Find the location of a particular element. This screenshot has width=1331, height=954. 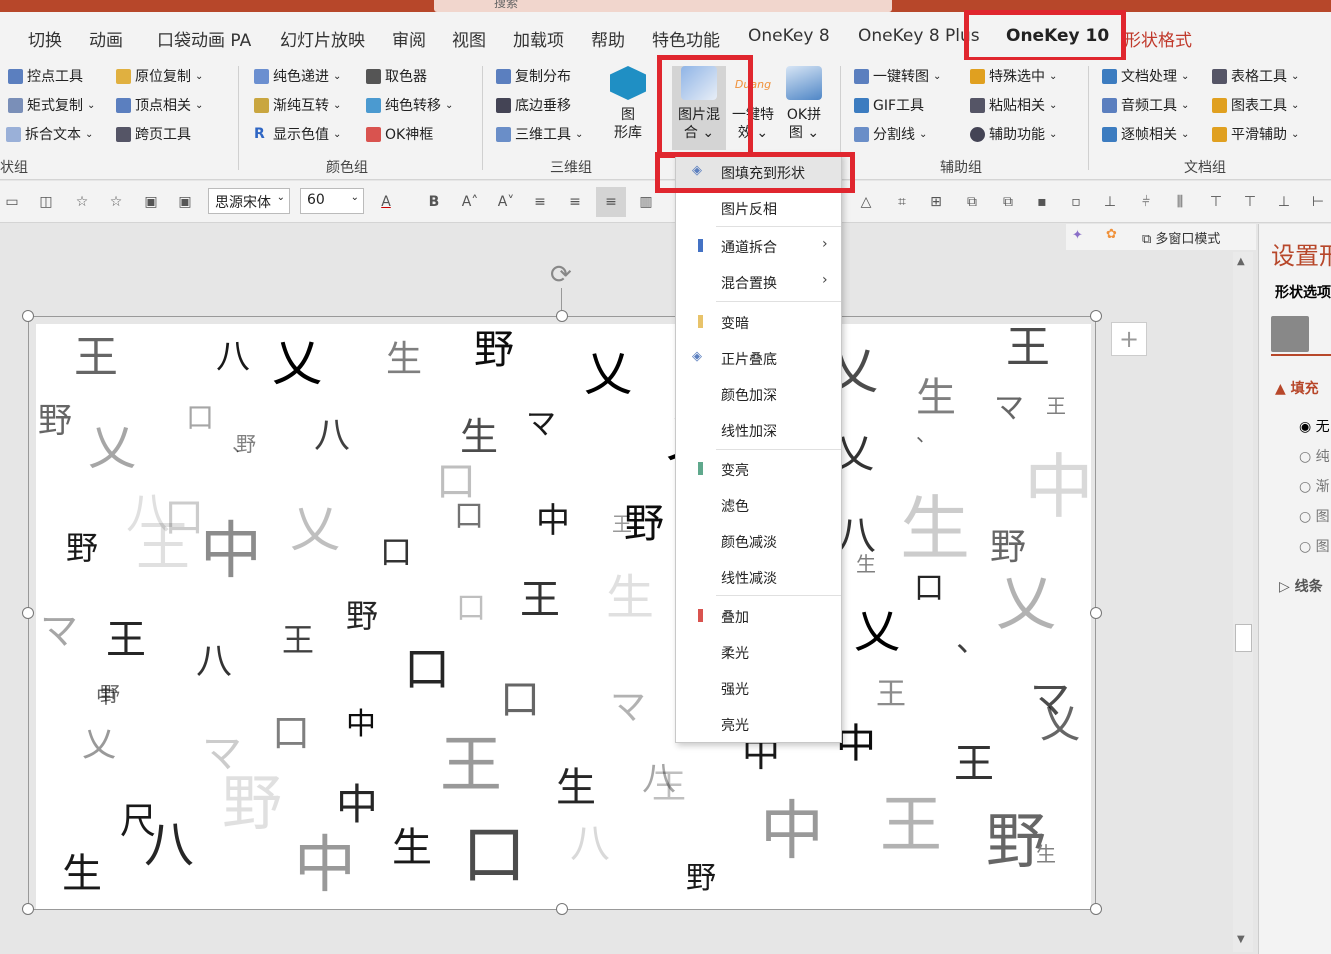

3d-tool-button: 三维工具 ⌄ is located at coordinates (539, 134).